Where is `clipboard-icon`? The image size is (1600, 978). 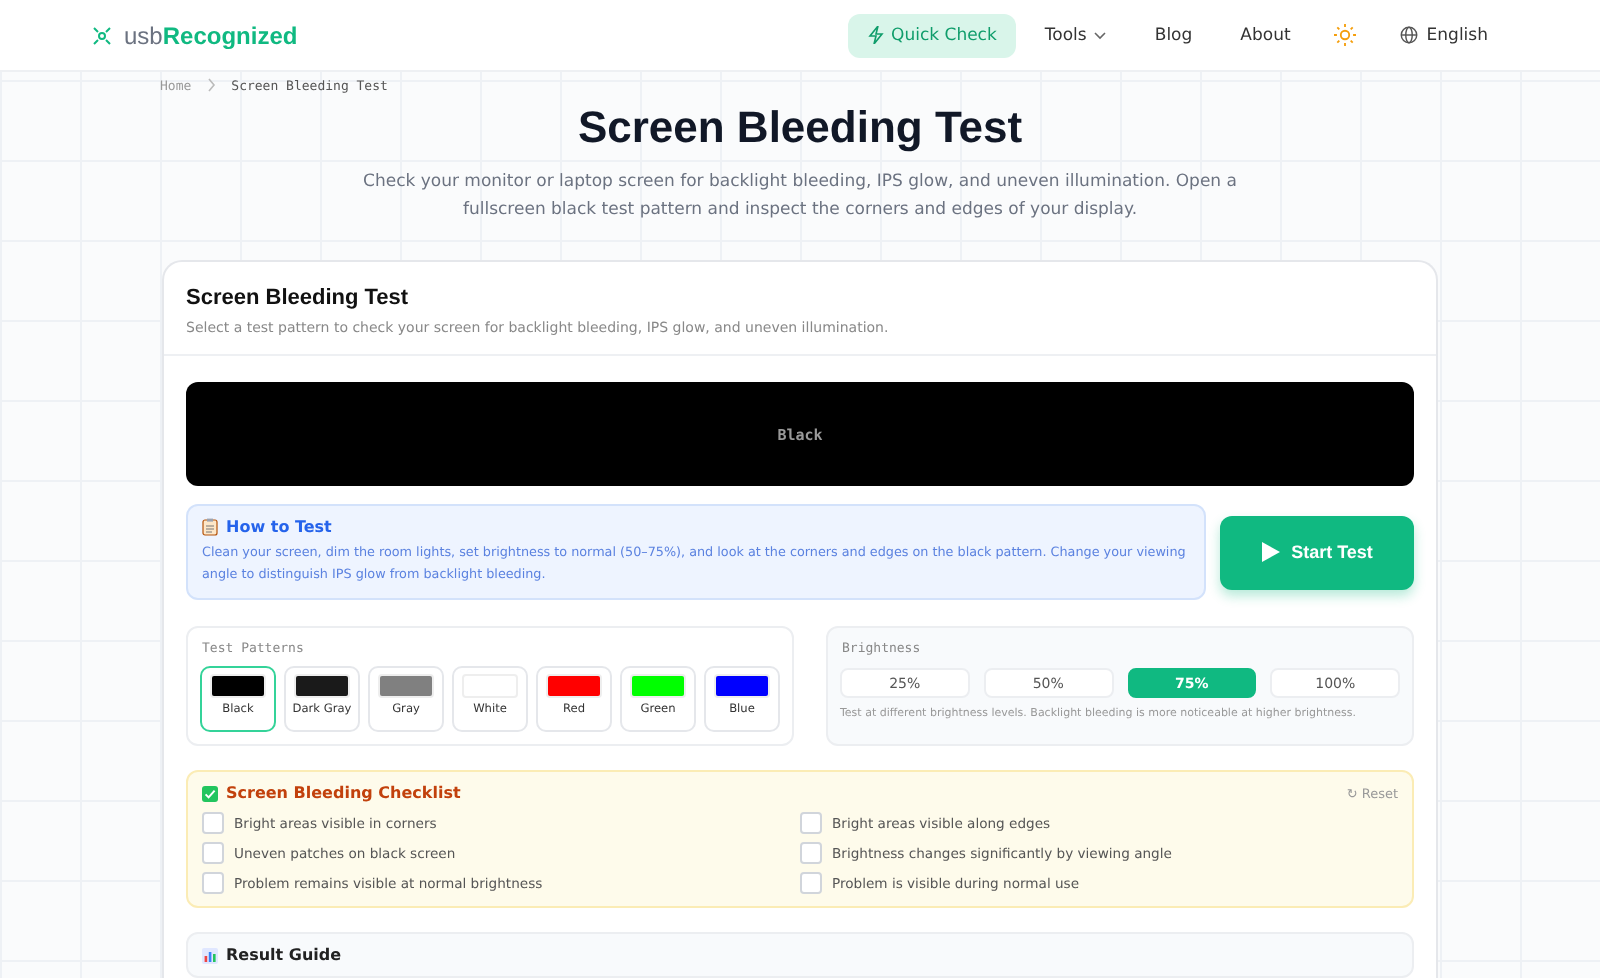 clipboard-icon is located at coordinates (210, 527).